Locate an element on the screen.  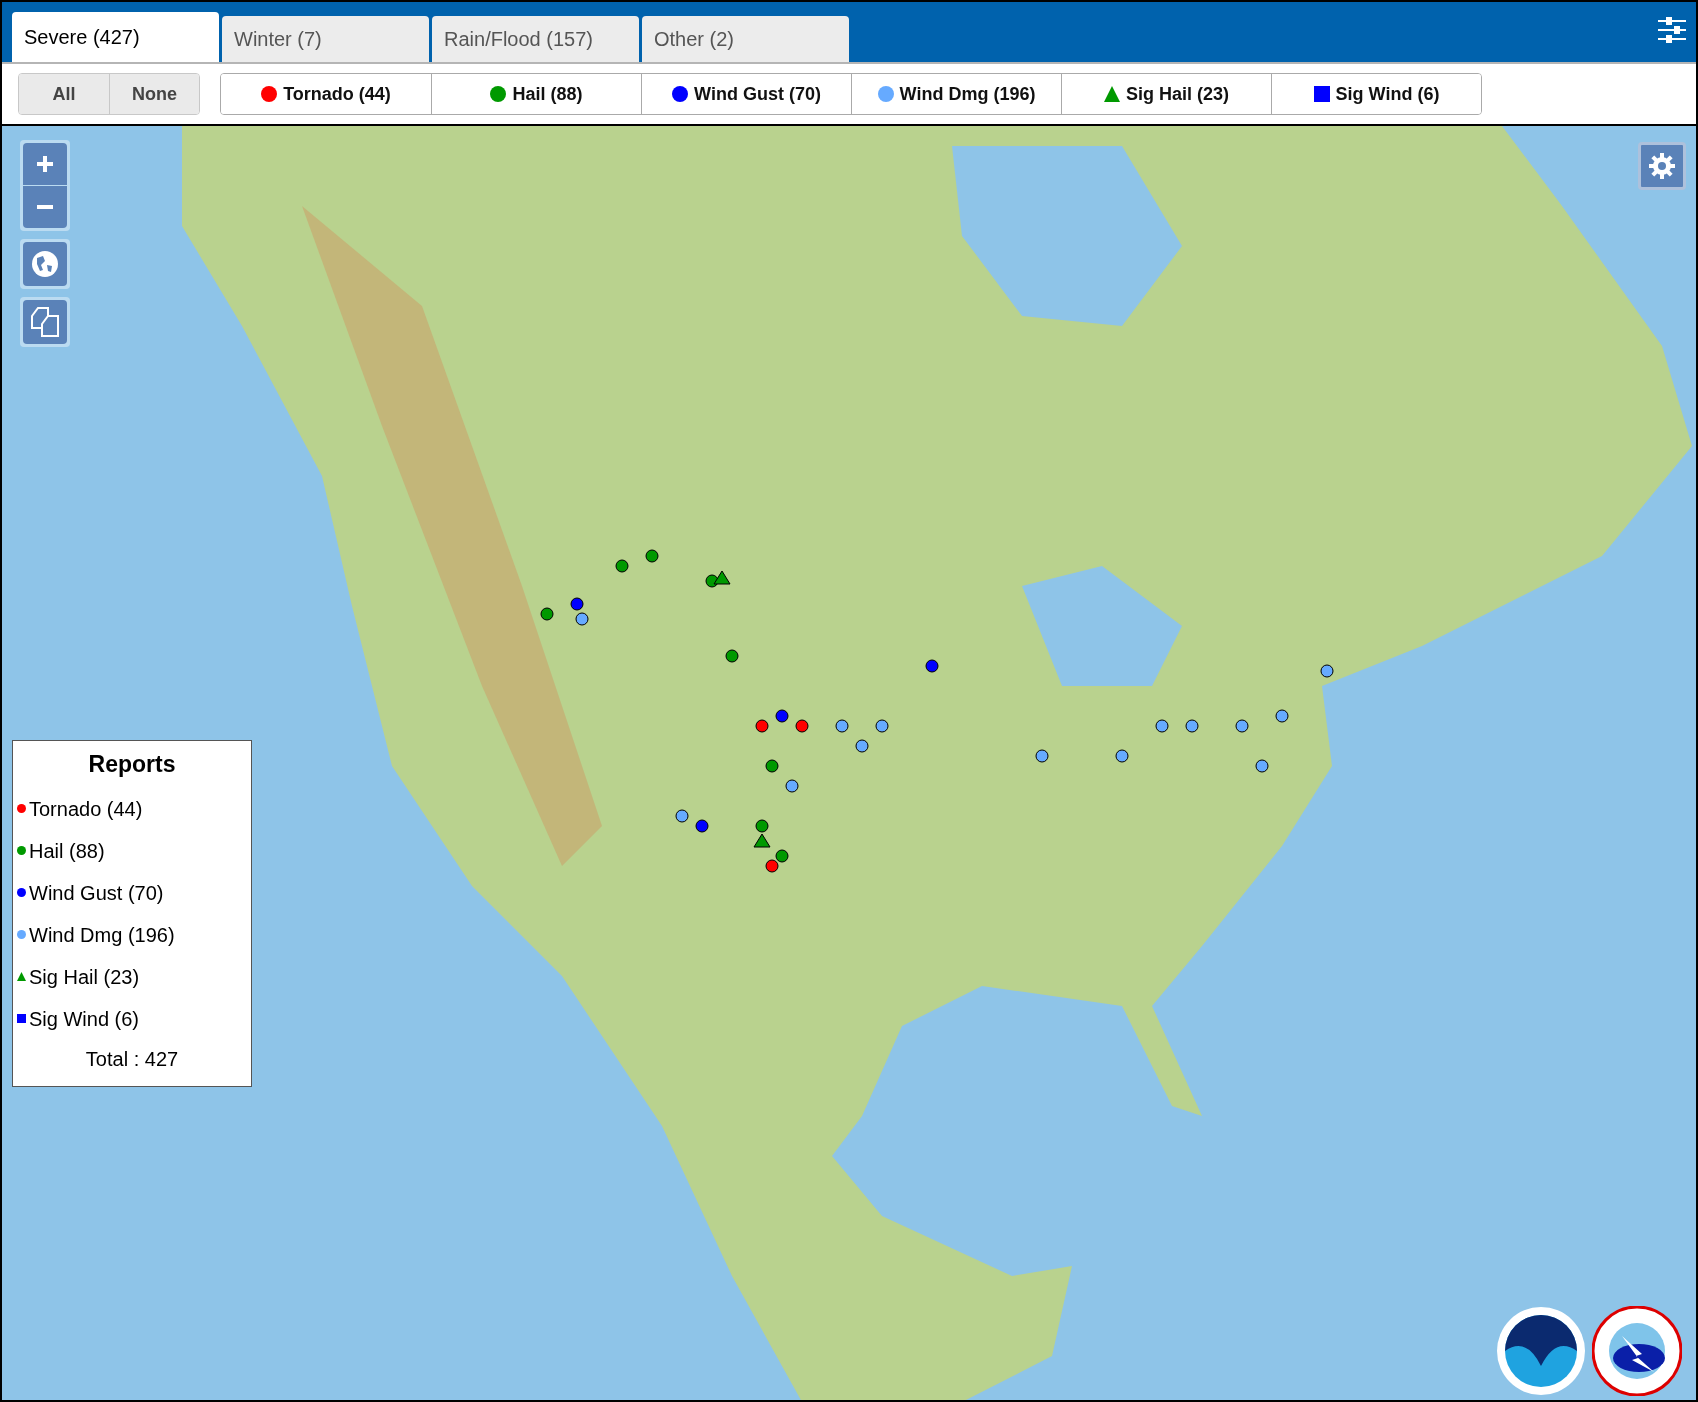
legend-label: Sig Hail (23) is located at coordinates (84, 977).